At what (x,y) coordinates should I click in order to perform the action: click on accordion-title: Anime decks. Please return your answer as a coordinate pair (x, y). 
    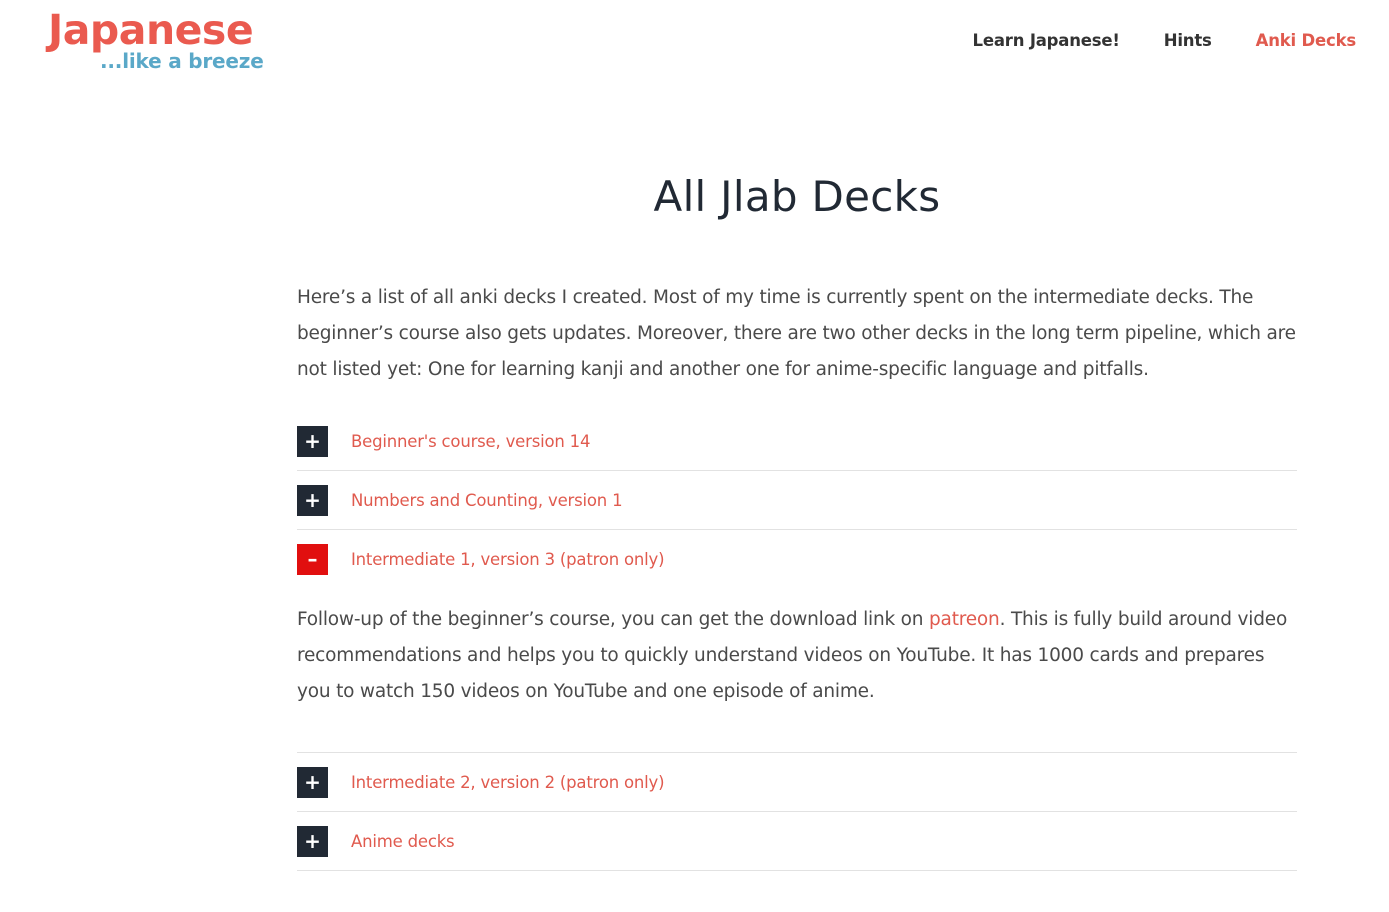
    Looking at the image, I should click on (403, 841).